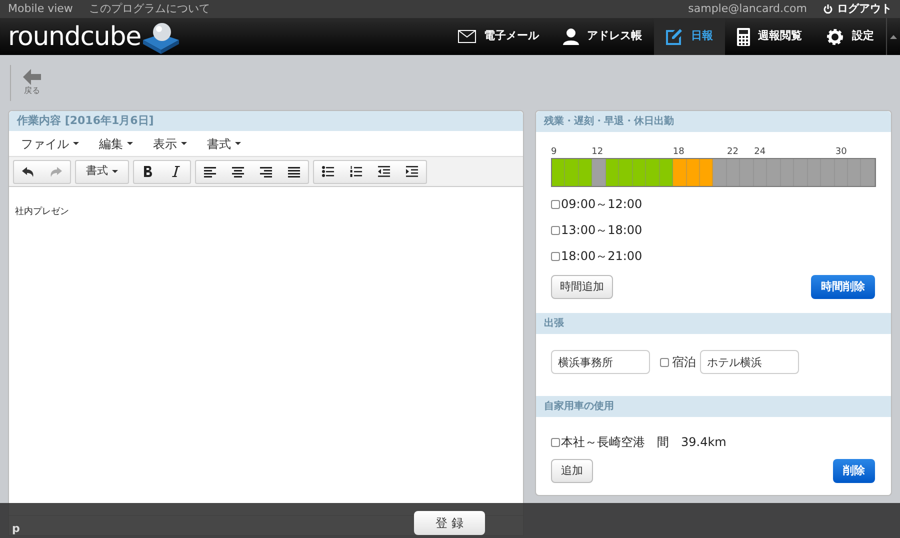 Image resolution: width=900 pixels, height=538 pixels. Describe the element at coordinates (102, 172) in the screenshot. I see `format-dropdown: 書式` at that location.